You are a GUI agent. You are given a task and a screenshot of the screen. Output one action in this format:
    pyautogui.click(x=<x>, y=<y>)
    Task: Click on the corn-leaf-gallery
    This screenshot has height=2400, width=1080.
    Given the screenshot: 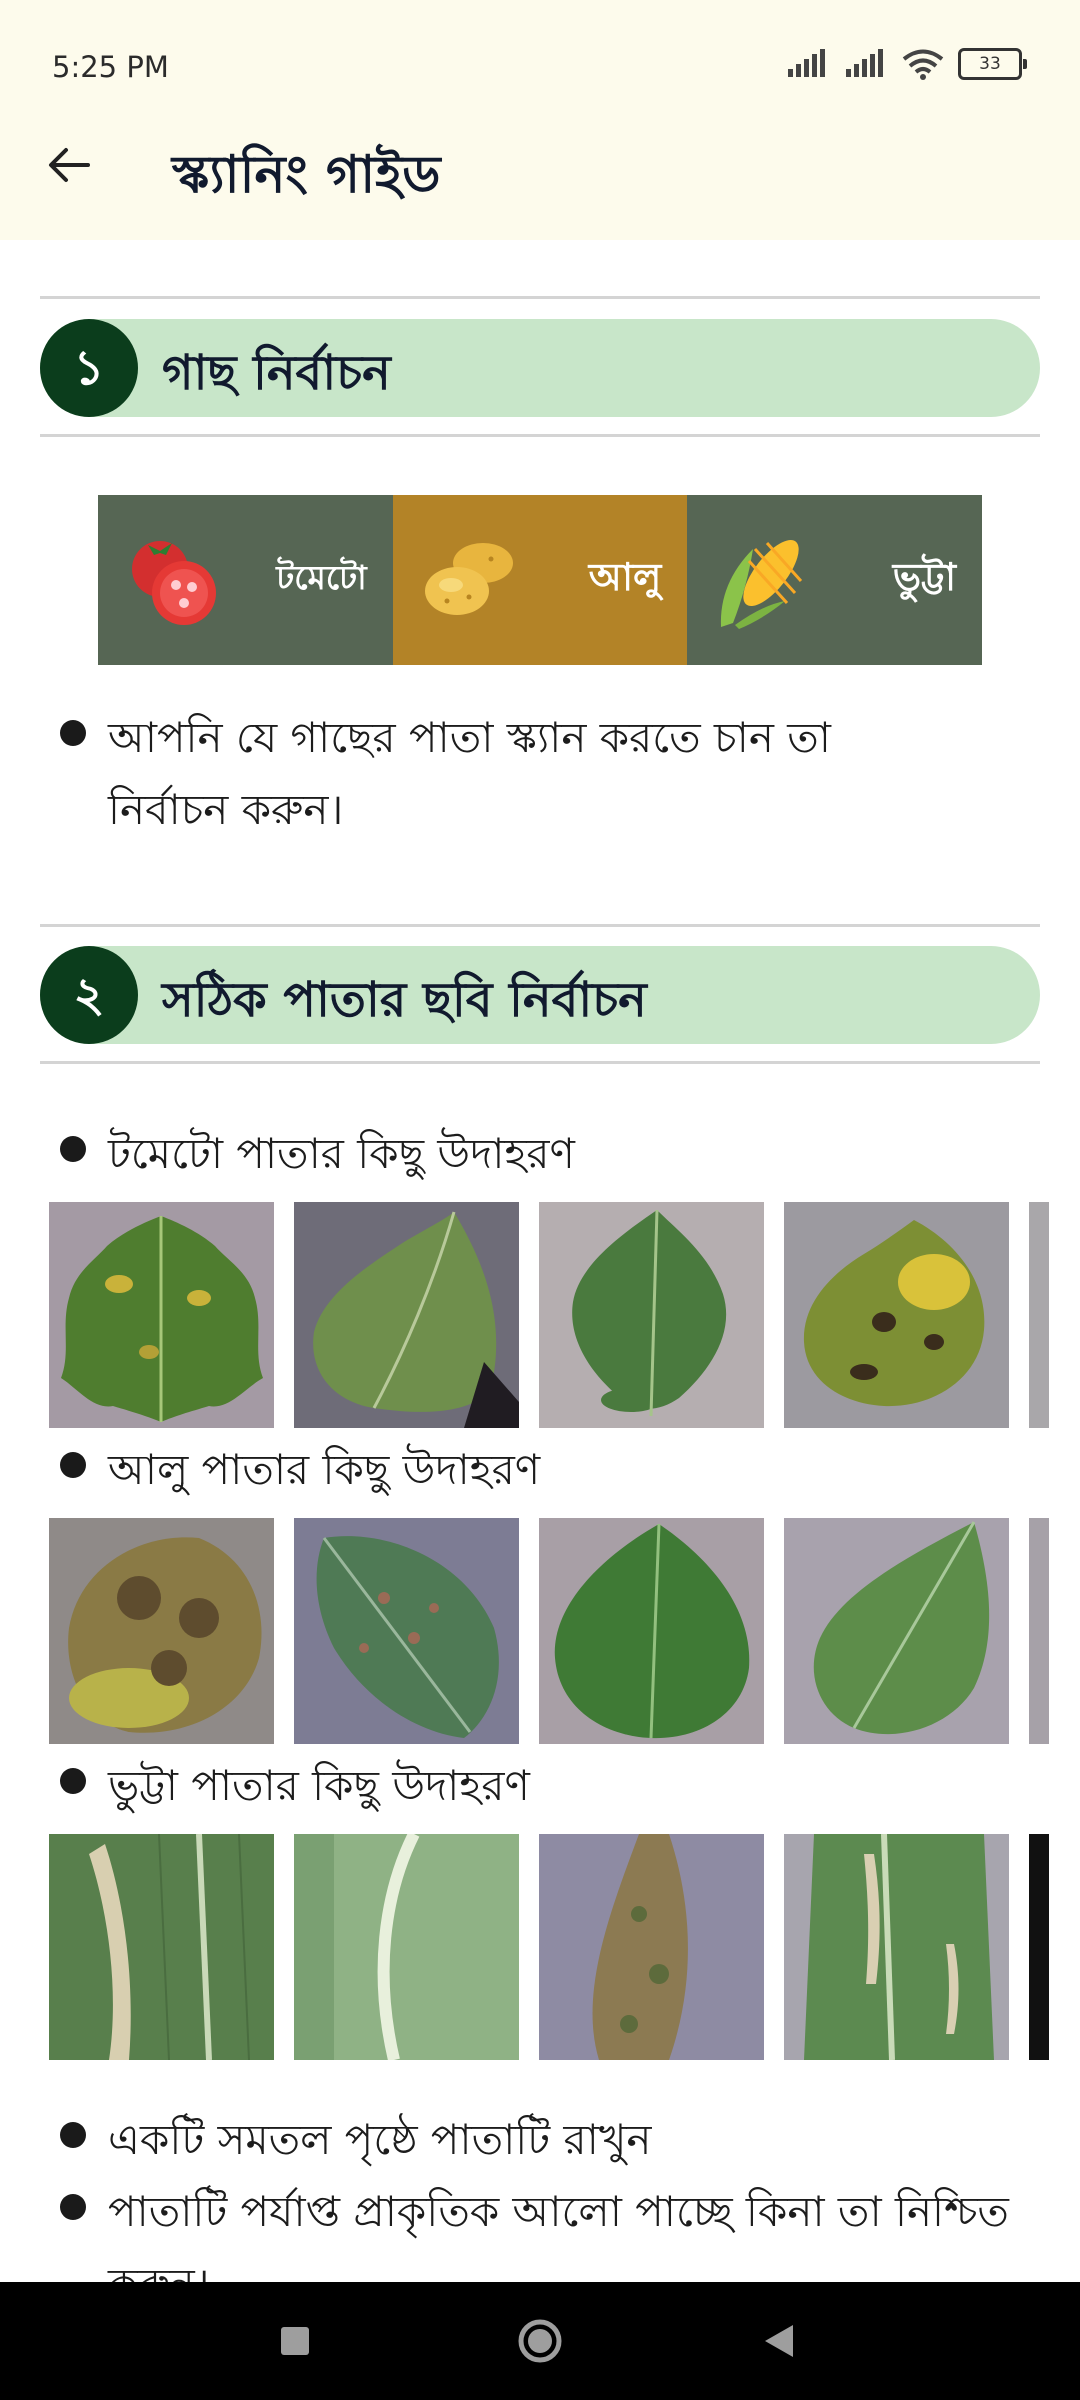 What is the action you would take?
    pyautogui.click(x=549, y=1947)
    